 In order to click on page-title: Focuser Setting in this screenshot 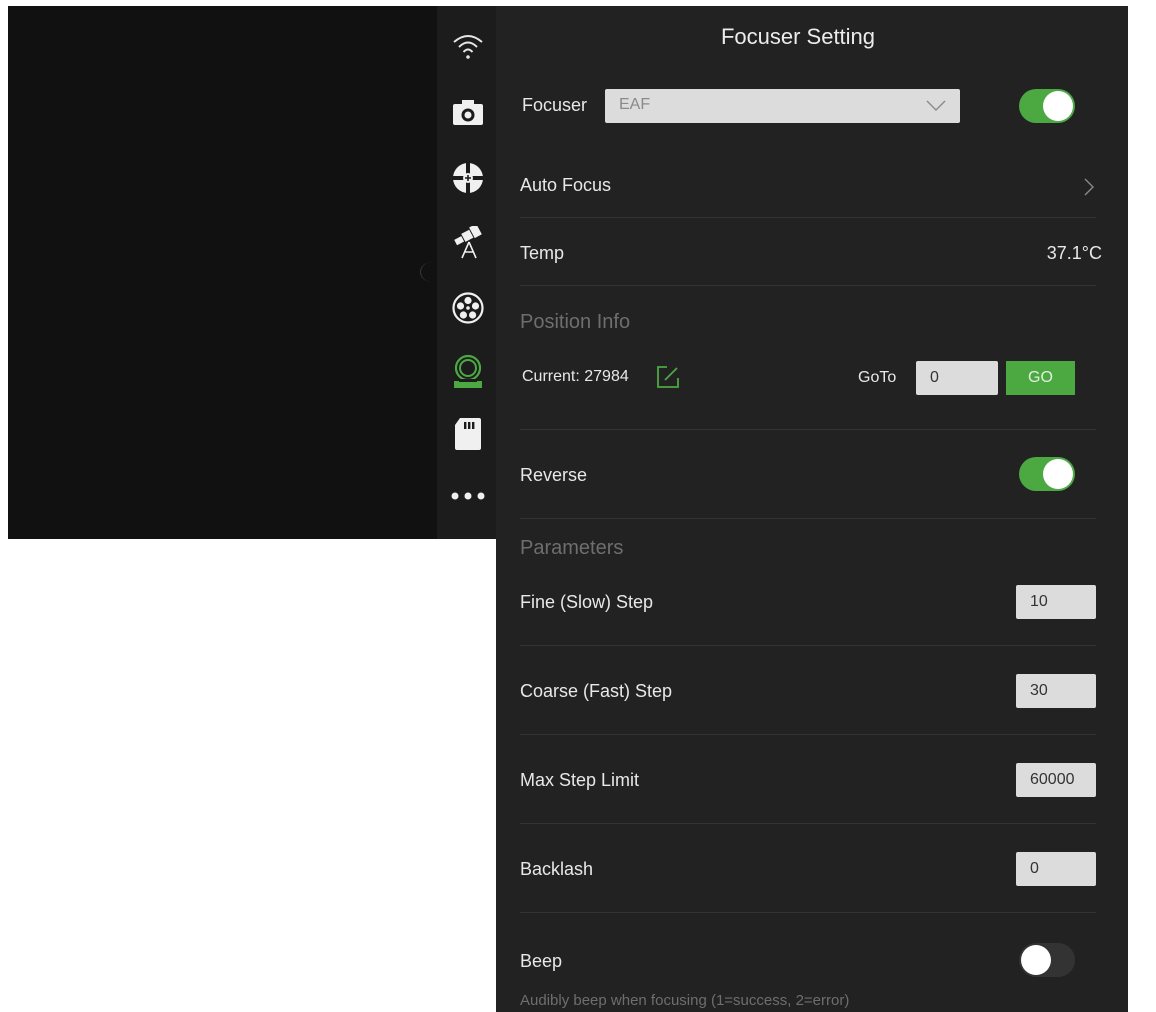, I will do `click(798, 36)`.